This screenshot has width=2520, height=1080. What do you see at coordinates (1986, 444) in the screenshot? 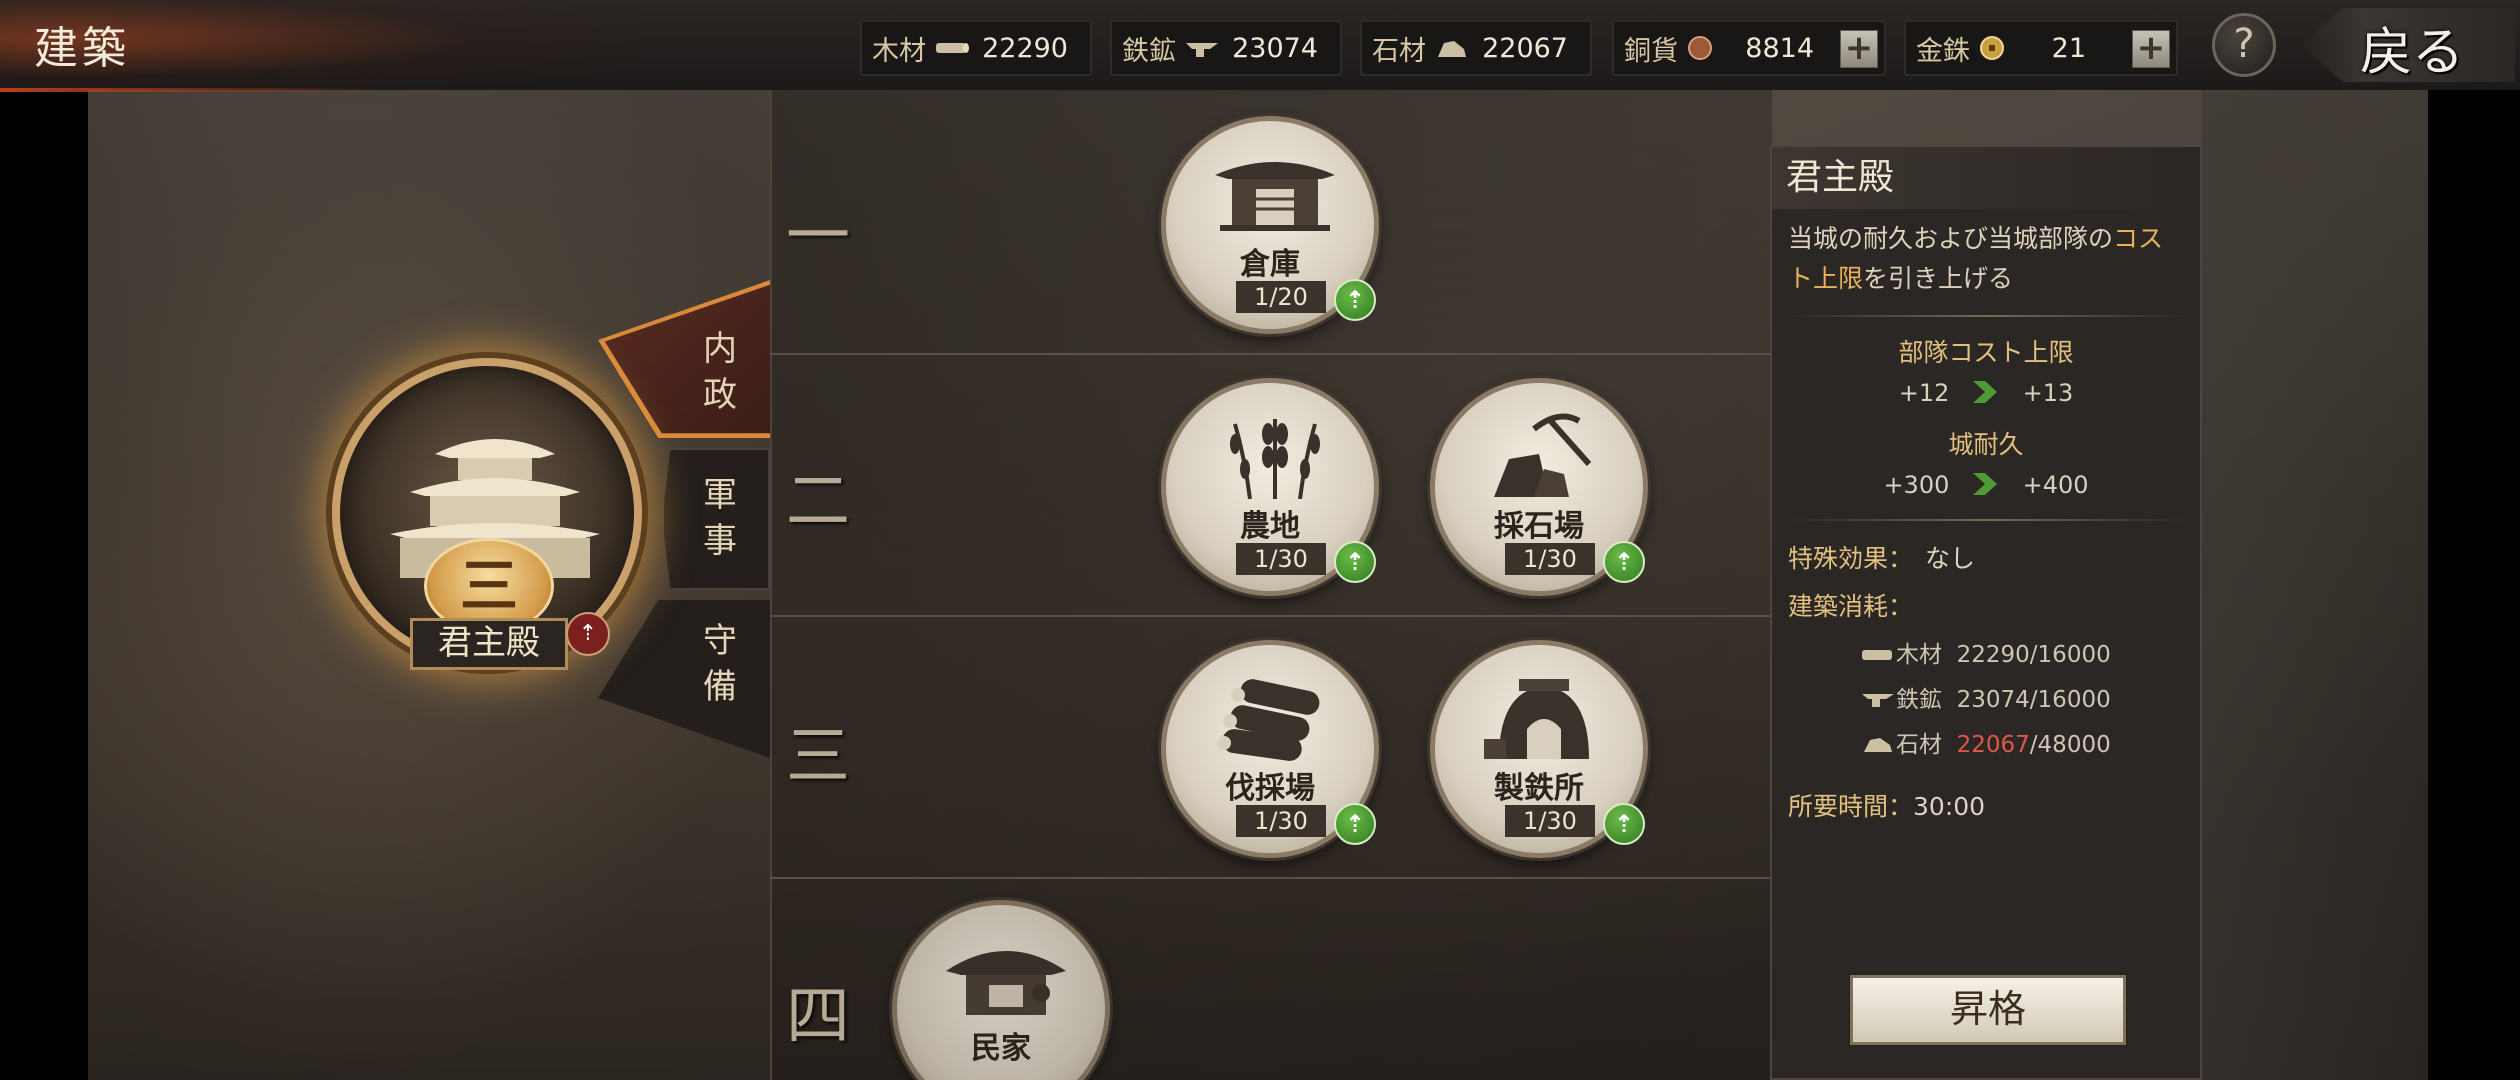
I see `stat-label: 城耐久` at bounding box center [1986, 444].